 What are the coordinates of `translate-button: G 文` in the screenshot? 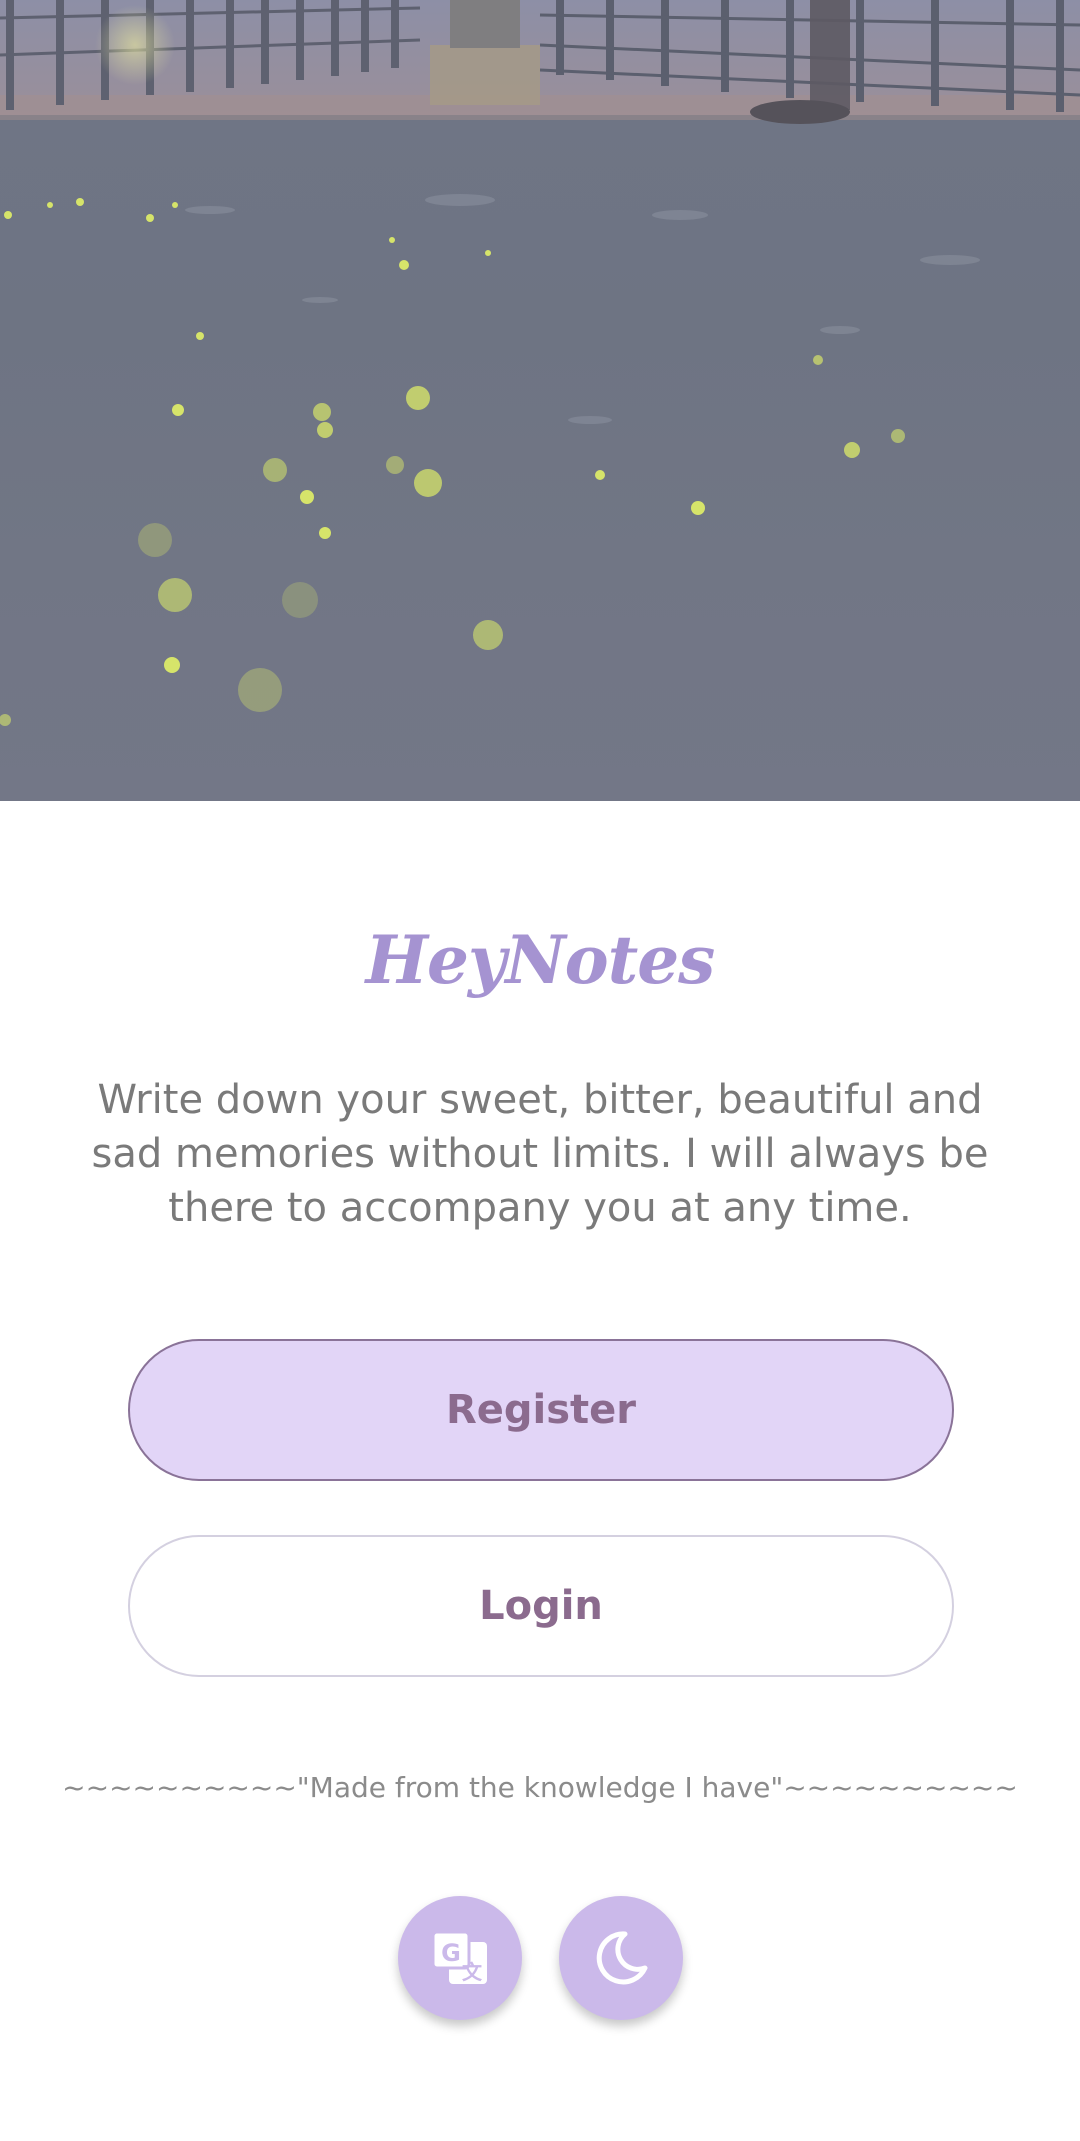 It's located at (460, 1958).